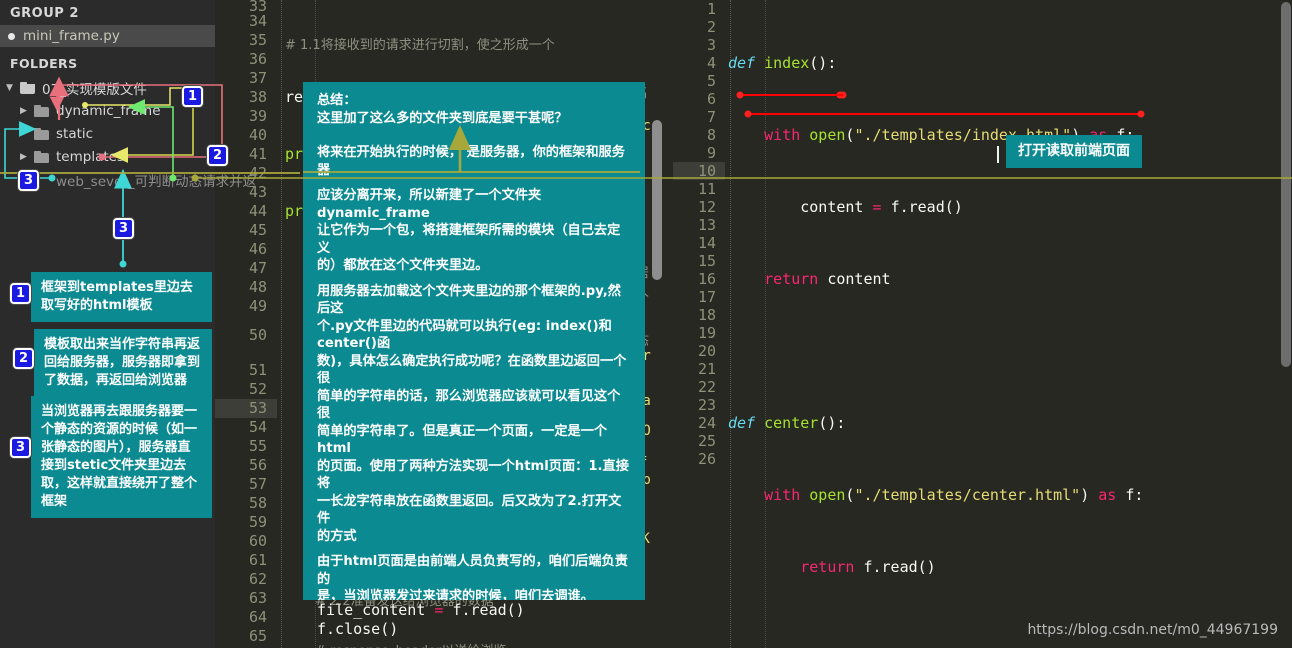 The height and width of the screenshot is (648, 1292). Describe the element at coordinates (358, 629) in the screenshot. I see `code-token: f.close()` at that location.